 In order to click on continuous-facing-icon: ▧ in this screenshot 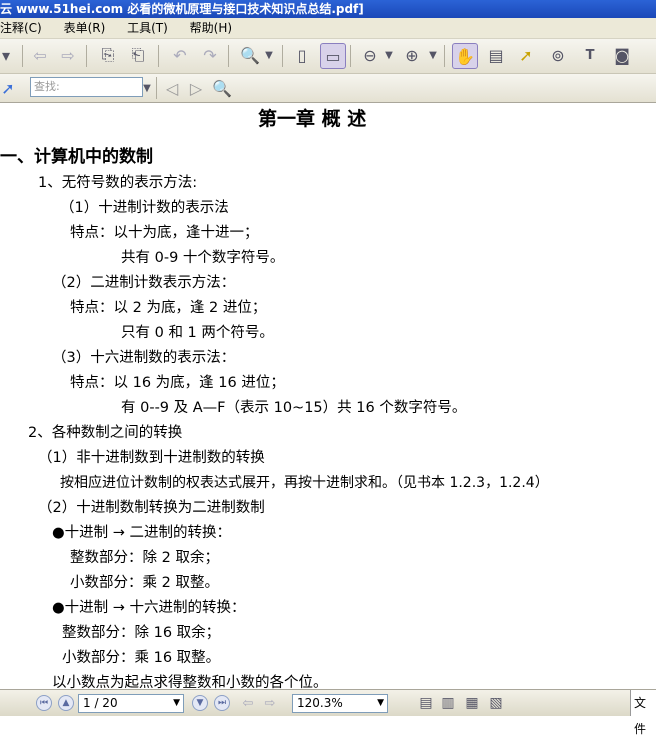, I will do `click(496, 703)`.